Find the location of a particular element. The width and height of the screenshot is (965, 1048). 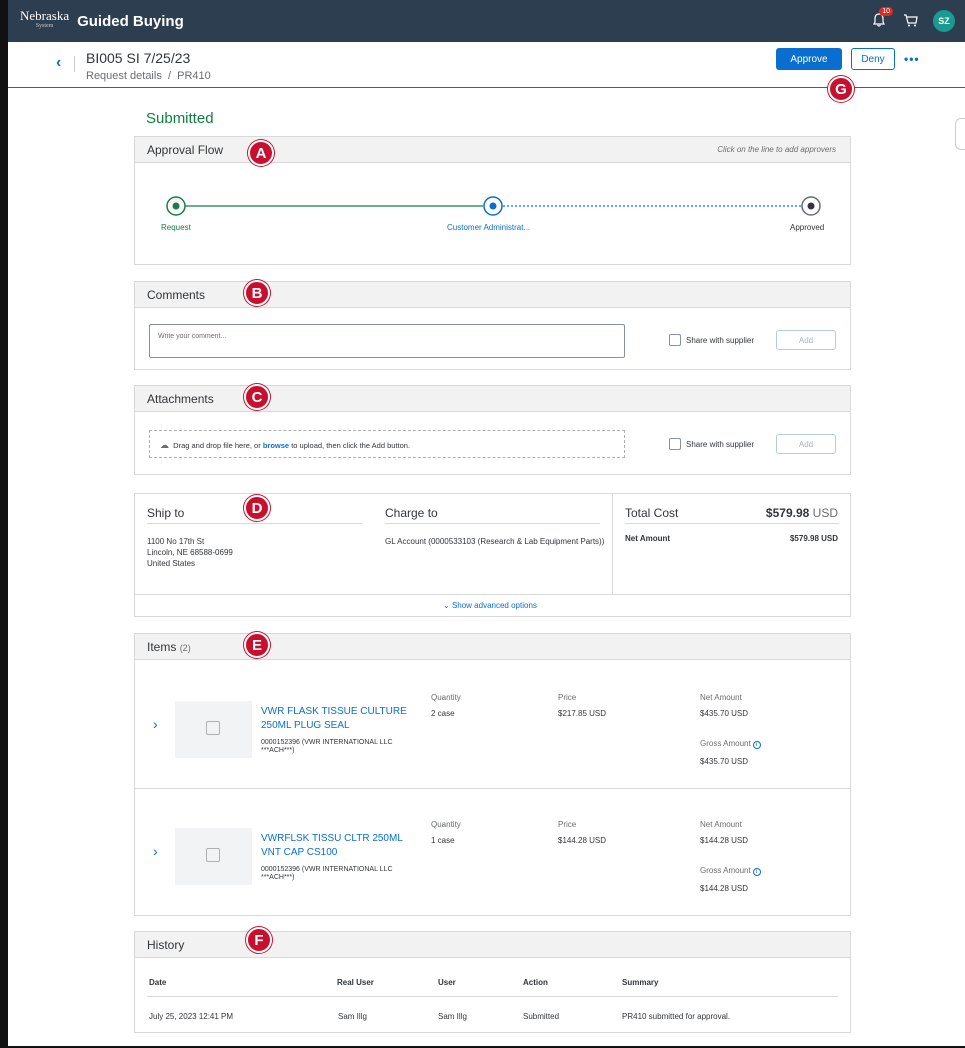

history-column-header: Date is located at coordinates (158, 982).